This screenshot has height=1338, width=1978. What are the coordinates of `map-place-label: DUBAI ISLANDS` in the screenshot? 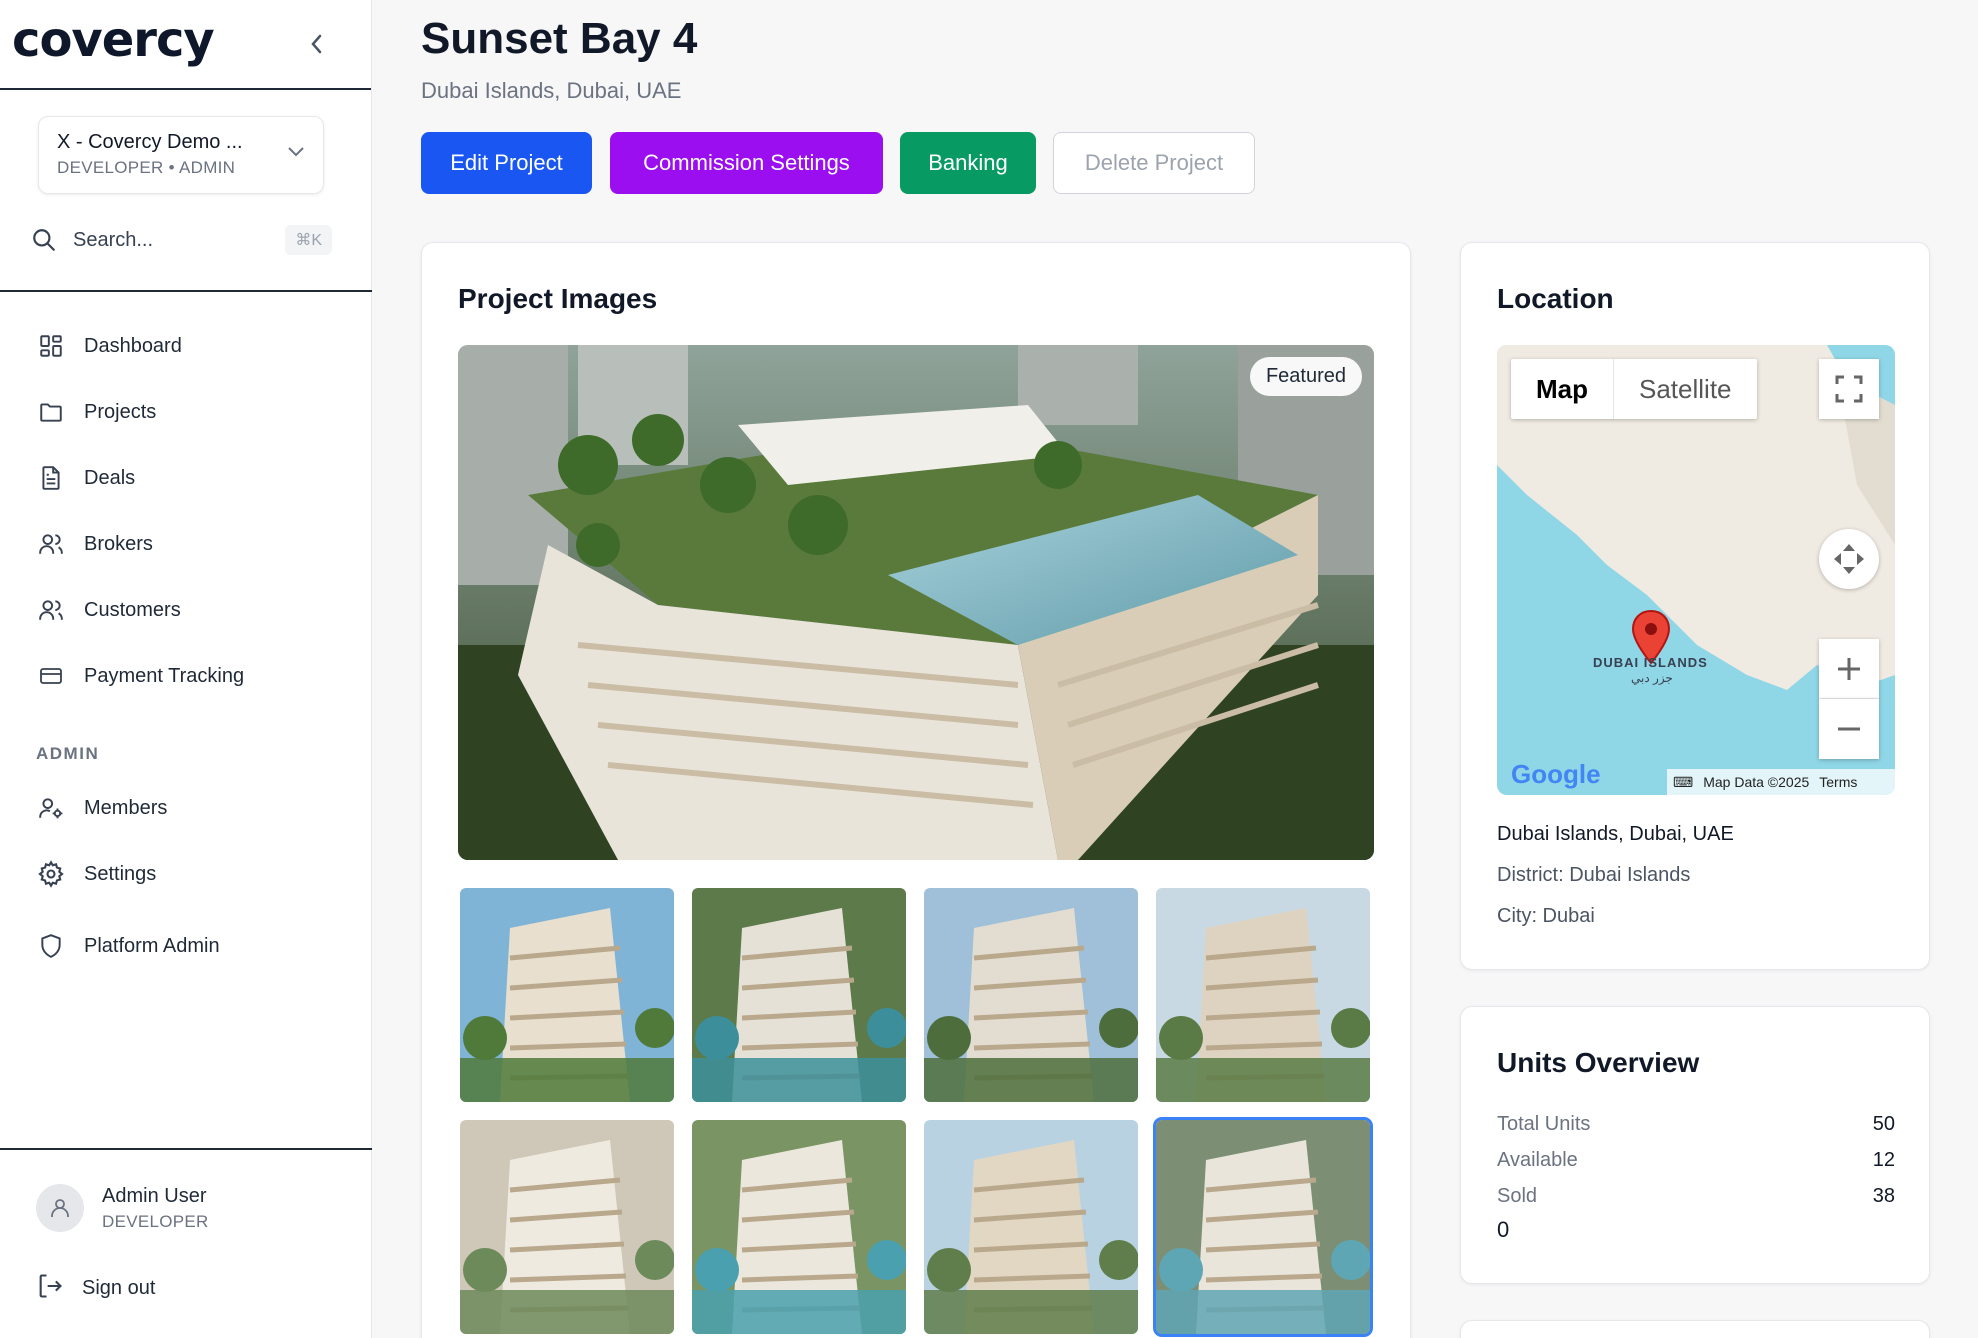 It's located at (1650, 662).